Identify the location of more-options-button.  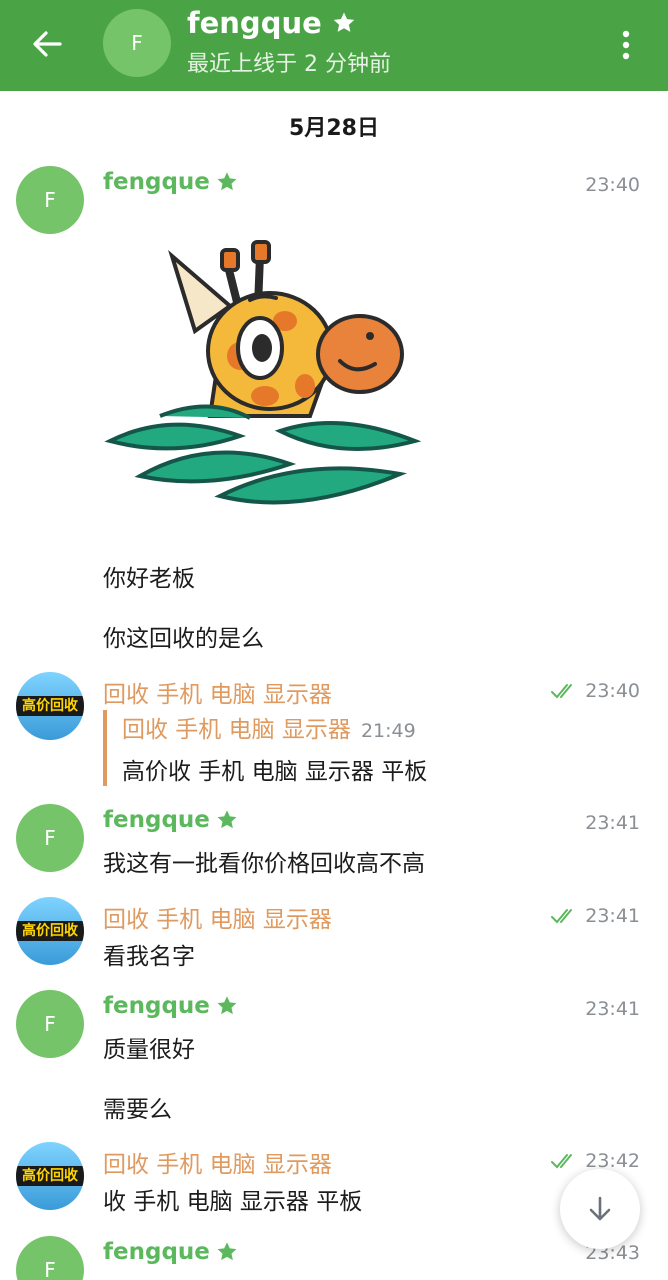
(626, 45).